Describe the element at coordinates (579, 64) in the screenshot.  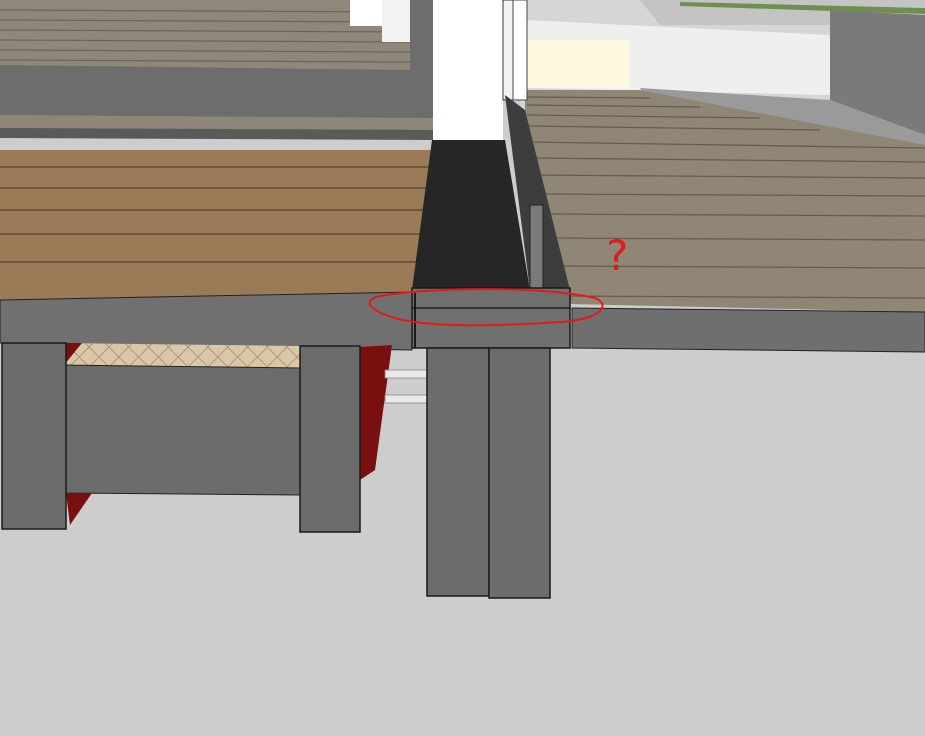
I see `window` at that location.